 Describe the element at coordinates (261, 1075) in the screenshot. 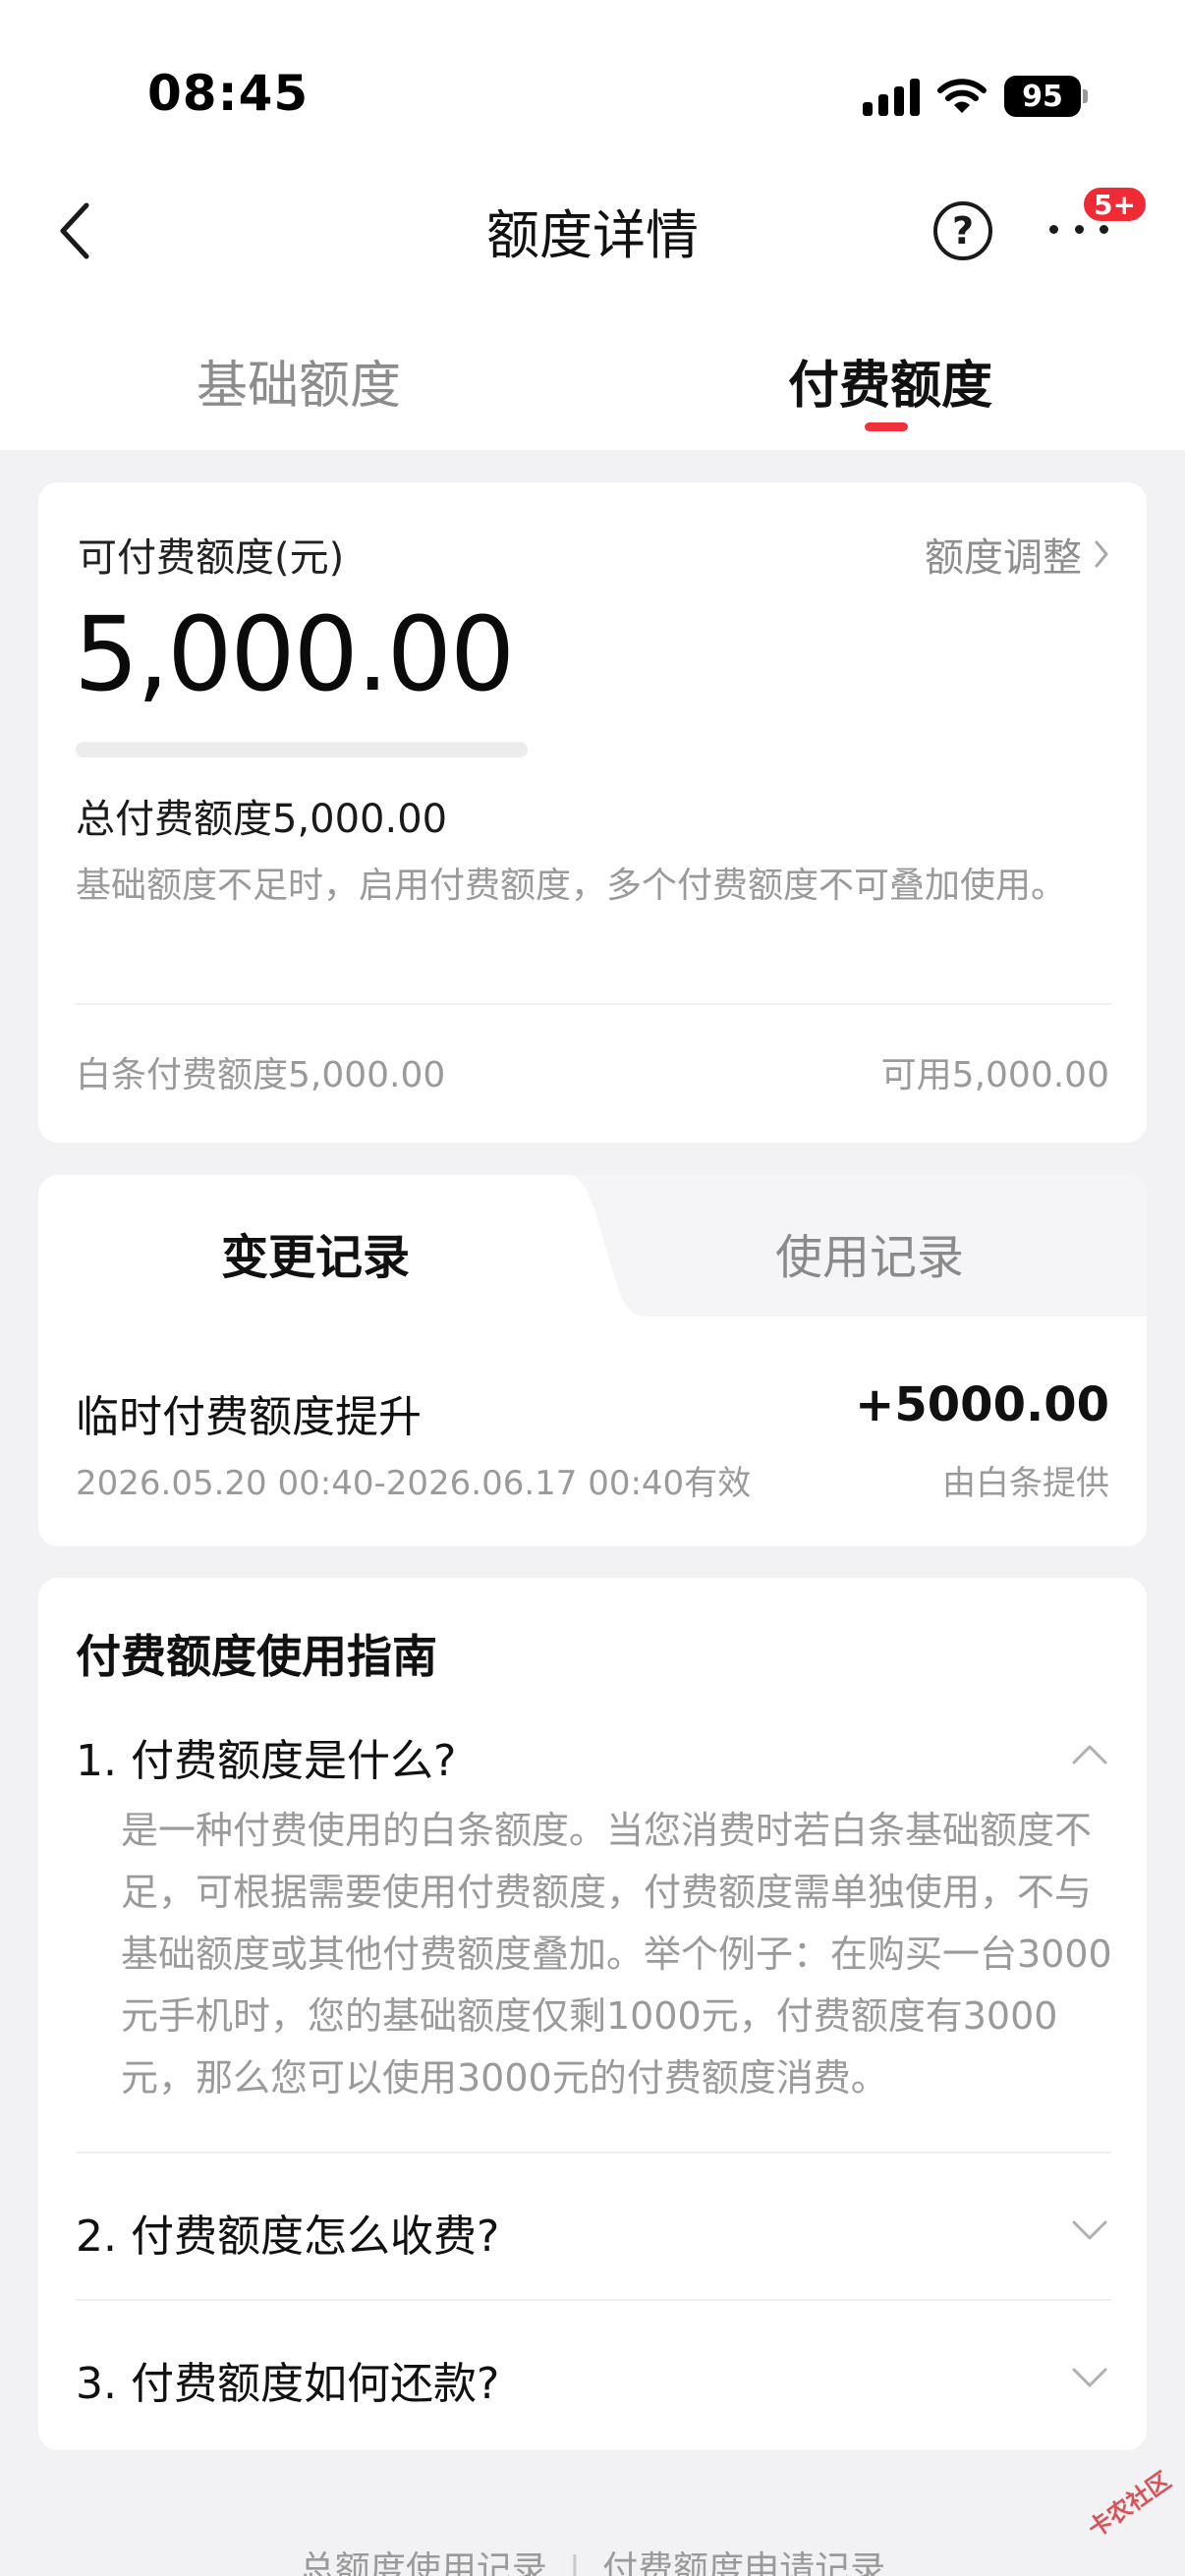

I see `baitiao-paid-quota: 白条付费额度5,000.00` at that location.